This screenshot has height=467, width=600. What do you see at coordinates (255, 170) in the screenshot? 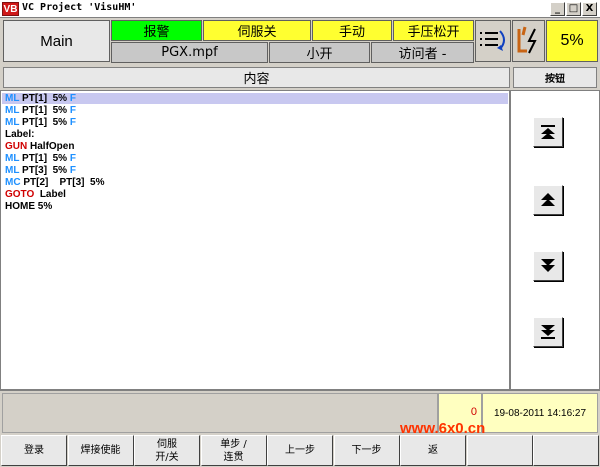
I see `program-line: ML PT[3] 5% F` at bounding box center [255, 170].